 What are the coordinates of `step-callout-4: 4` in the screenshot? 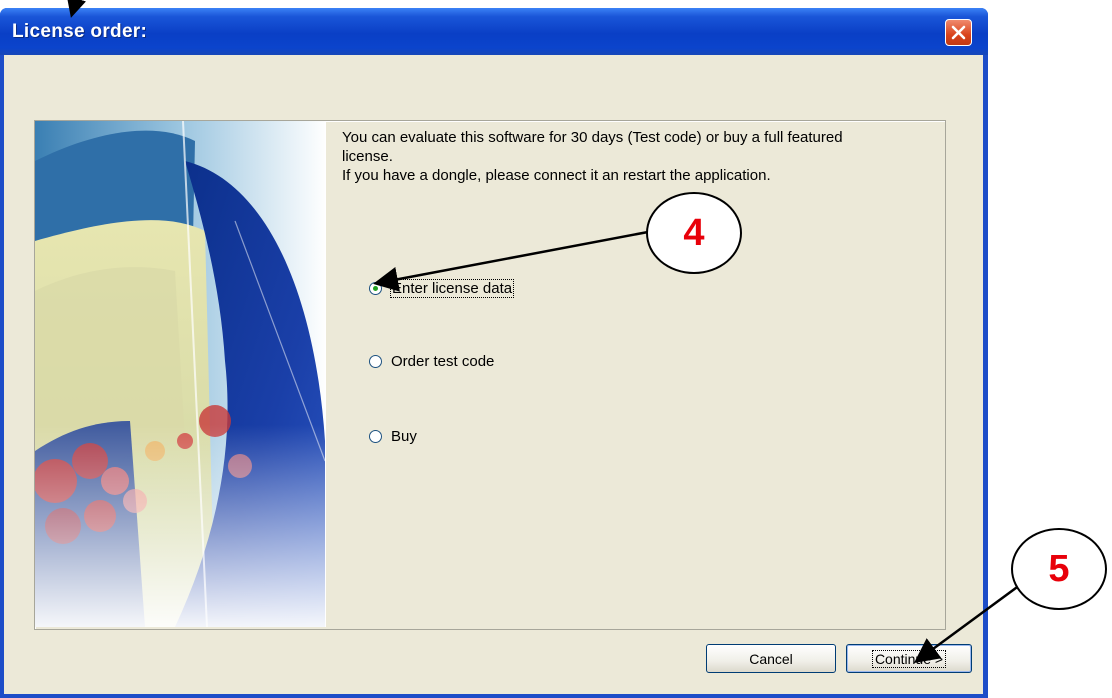 It's located at (694, 233).